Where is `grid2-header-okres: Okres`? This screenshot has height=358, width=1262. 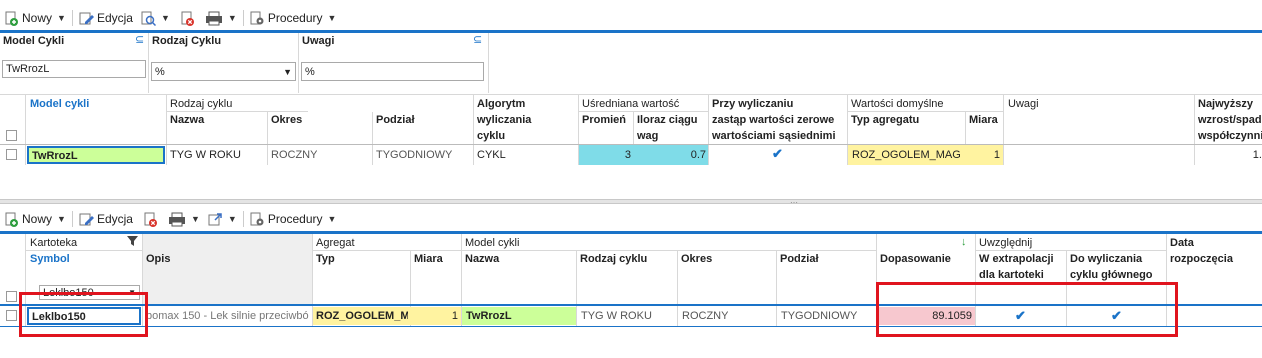
grid2-header-okres: Okres is located at coordinates (696, 259).